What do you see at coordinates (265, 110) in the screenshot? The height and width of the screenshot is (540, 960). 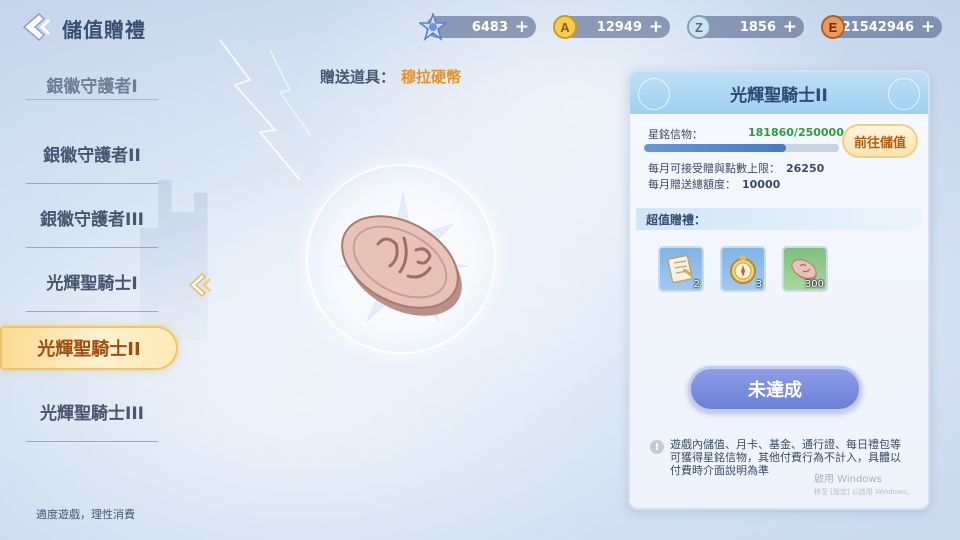 I see `background-lightning` at bounding box center [265, 110].